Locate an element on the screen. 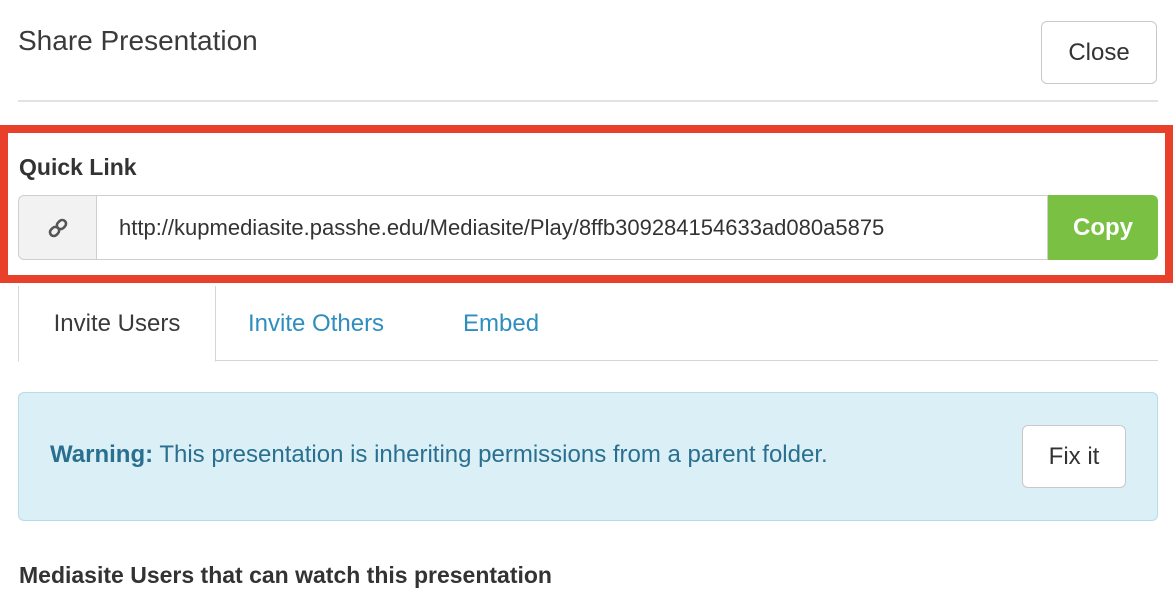  dialog-title: Share Presentation is located at coordinates (138, 40).